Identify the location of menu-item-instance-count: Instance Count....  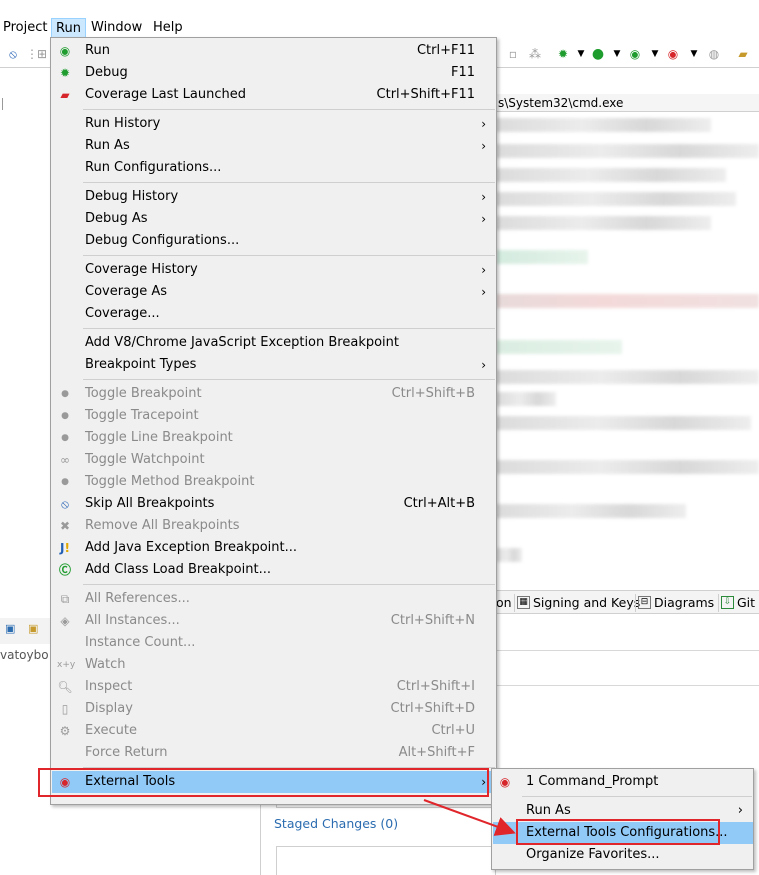
(274, 643).